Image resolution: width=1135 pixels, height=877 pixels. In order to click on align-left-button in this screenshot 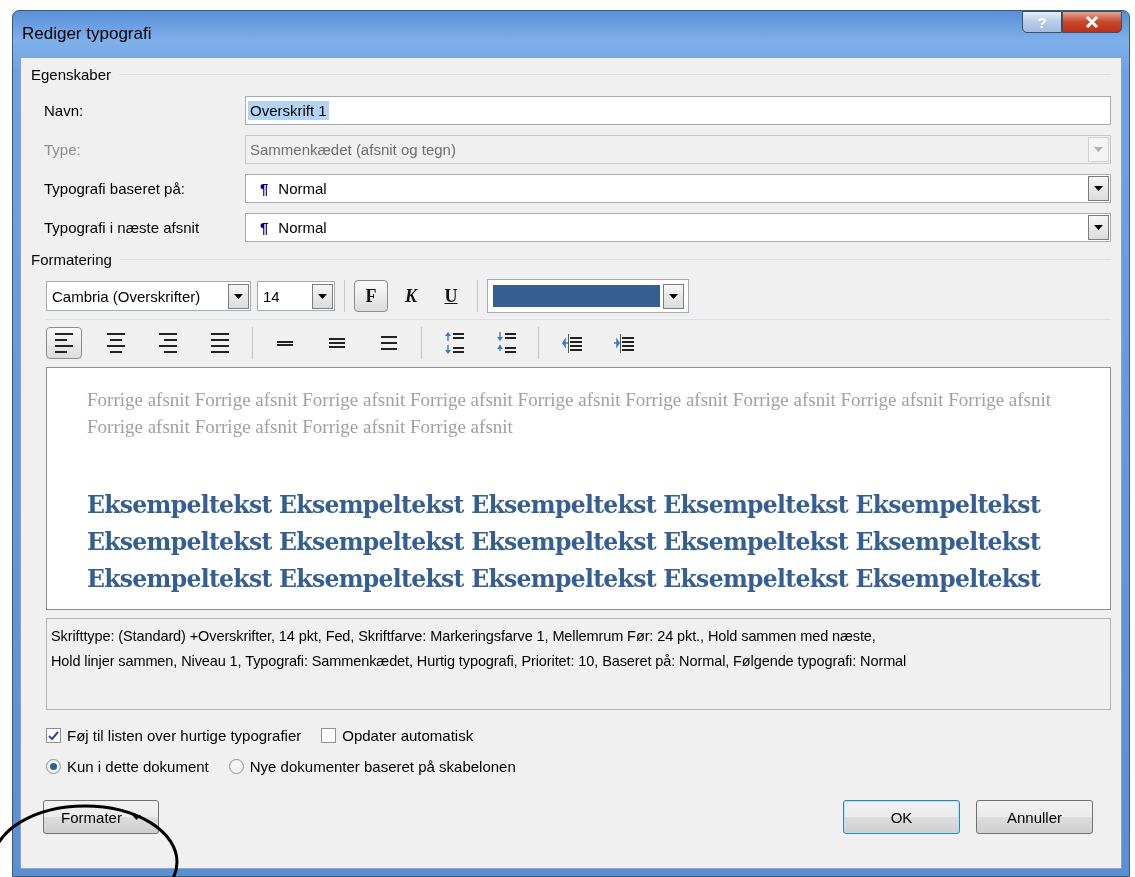, I will do `click(64, 343)`.